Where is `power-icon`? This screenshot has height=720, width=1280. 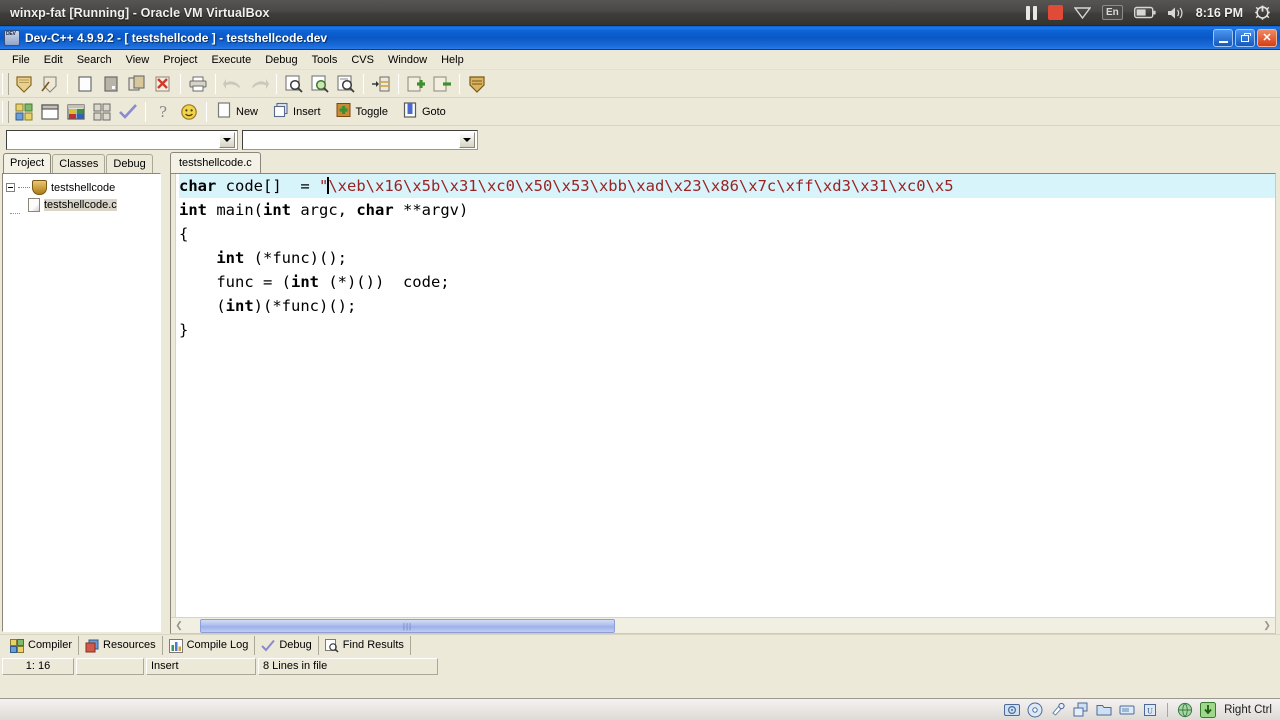 power-icon is located at coordinates (1262, 12).